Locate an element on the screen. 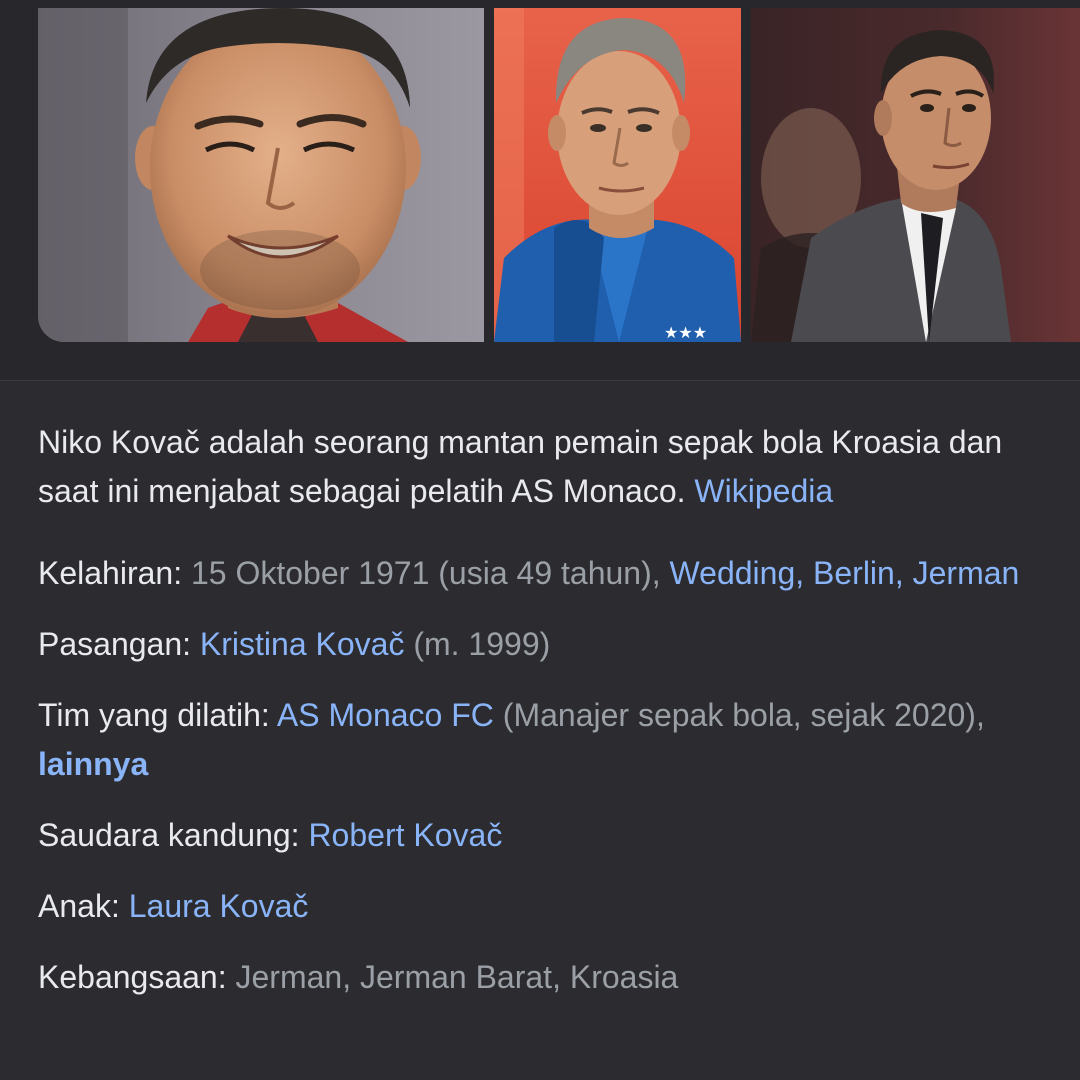  fact-teams-label: Tim yang dilatih: is located at coordinates (154, 715).